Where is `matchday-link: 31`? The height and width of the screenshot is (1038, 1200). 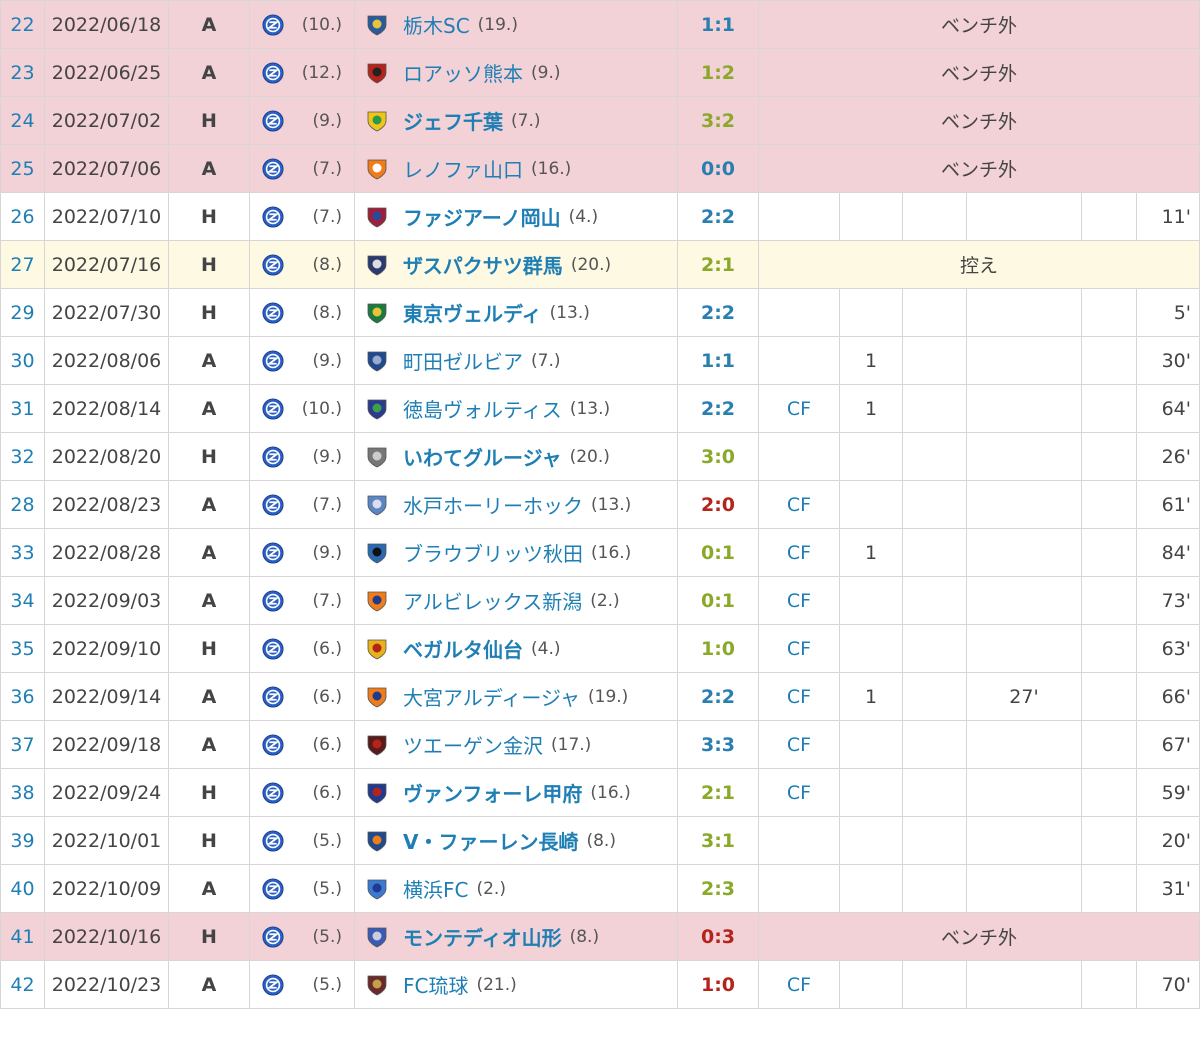 matchday-link: 31 is located at coordinates (22, 408).